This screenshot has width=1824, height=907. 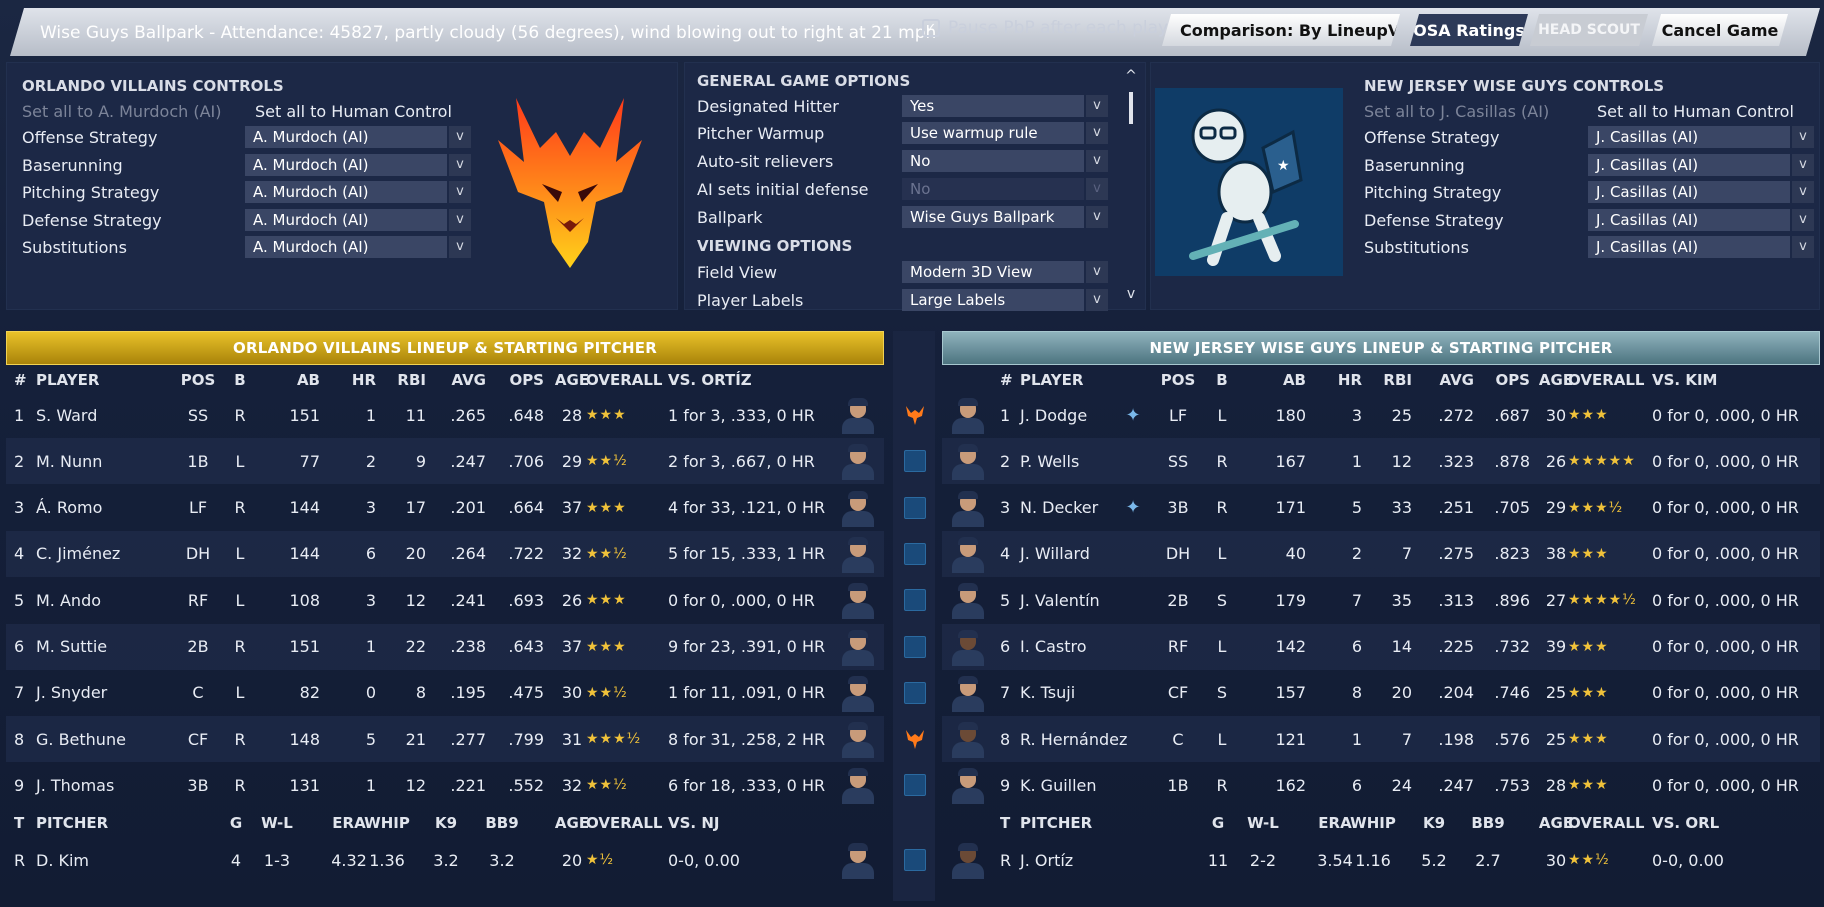 What do you see at coordinates (121, 111) in the screenshot?
I see `away-set-ai-link: Set all to A. Murdoch (AI)` at bounding box center [121, 111].